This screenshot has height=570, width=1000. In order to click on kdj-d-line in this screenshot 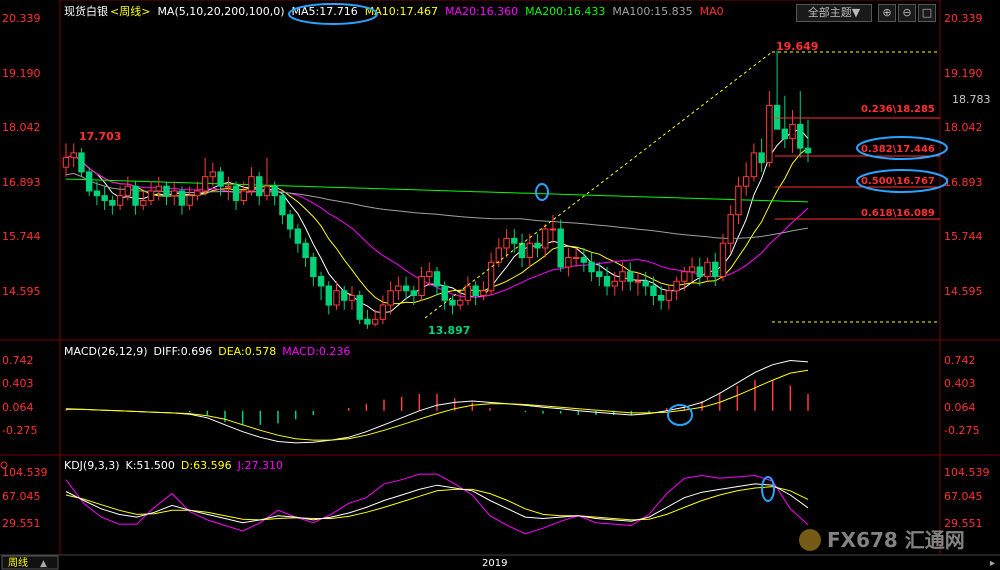, I will do `click(437, 503)`.